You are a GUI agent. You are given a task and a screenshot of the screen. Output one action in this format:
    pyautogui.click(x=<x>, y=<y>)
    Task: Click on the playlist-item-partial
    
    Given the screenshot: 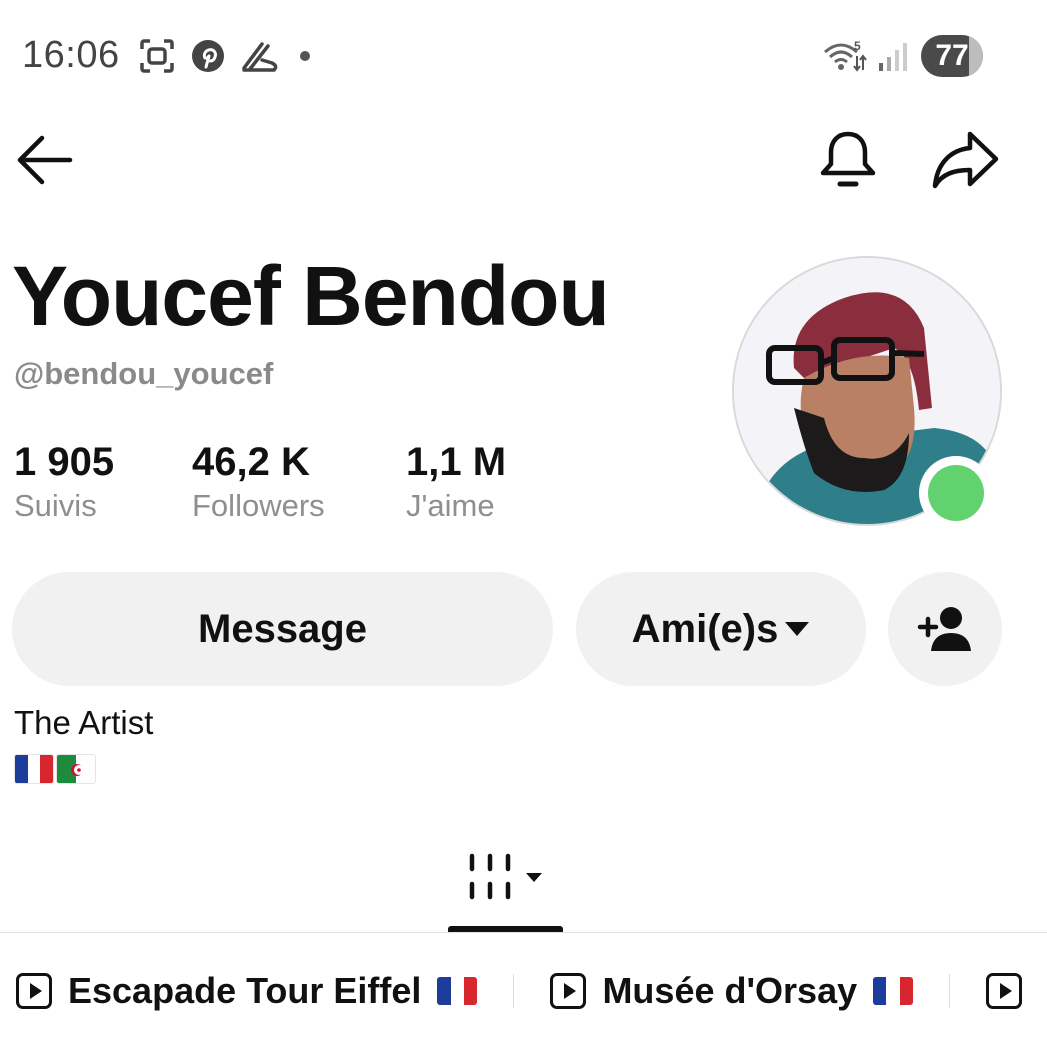 What is the action you would take?
    pyautogui.click(x=1004, y=991)
    